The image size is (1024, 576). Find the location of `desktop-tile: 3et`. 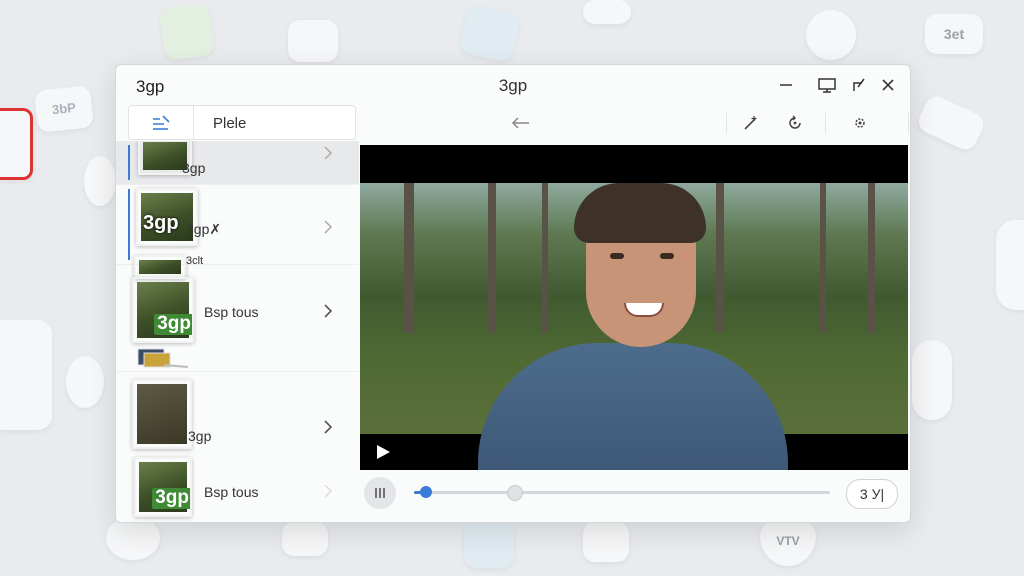

desktop-tile: 3et is located at coordinates (954, 34).